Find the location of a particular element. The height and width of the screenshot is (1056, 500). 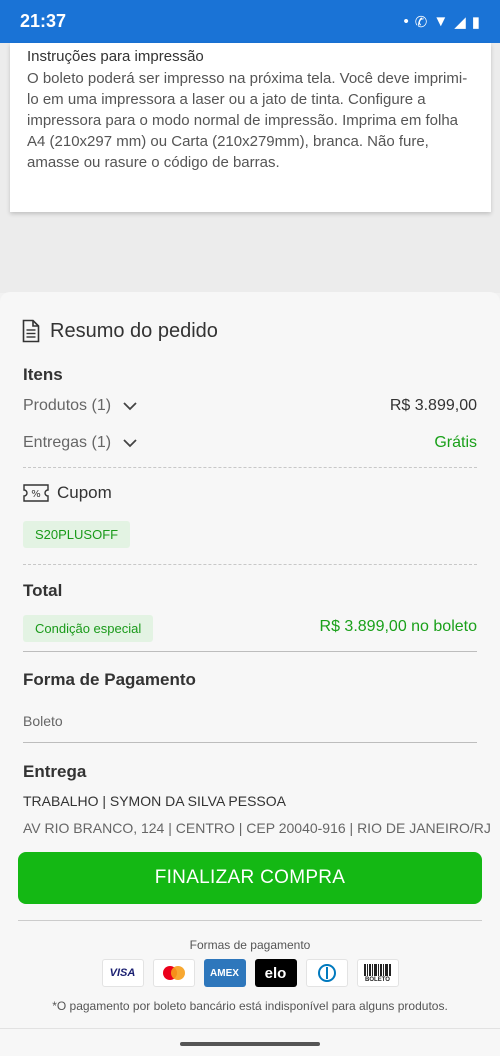

summary-header: Resumo do pedido is located at coordinates (120, 331).